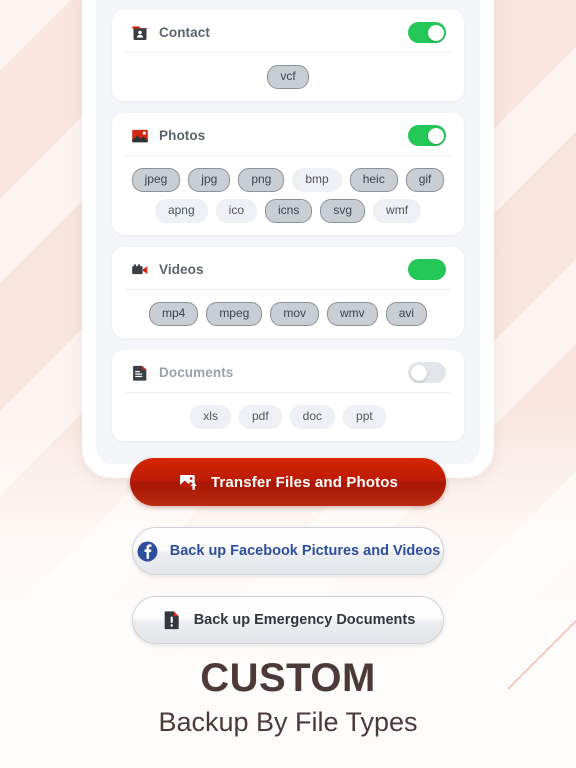  I want to click on category-header-contact: Contact, so click(288, 31).